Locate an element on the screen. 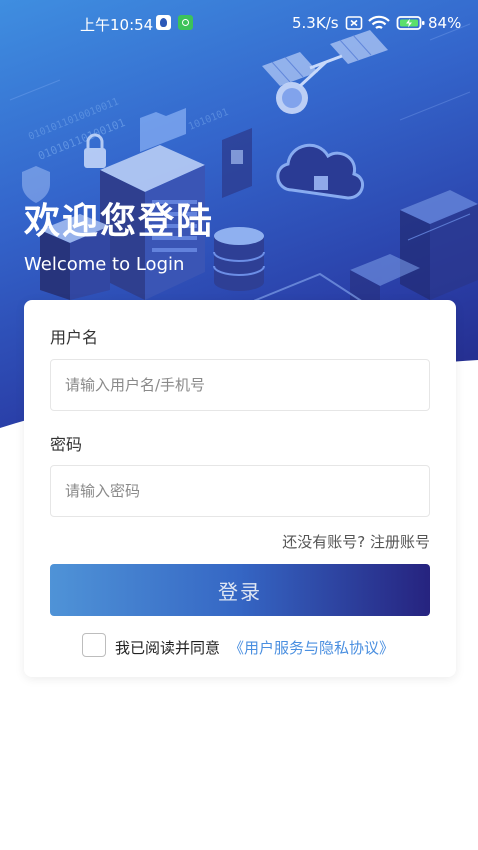 The height and width of the screenshot is (850, 478). register-link: 还没有账号? 注册账号 is located at coordinates (356, 541).